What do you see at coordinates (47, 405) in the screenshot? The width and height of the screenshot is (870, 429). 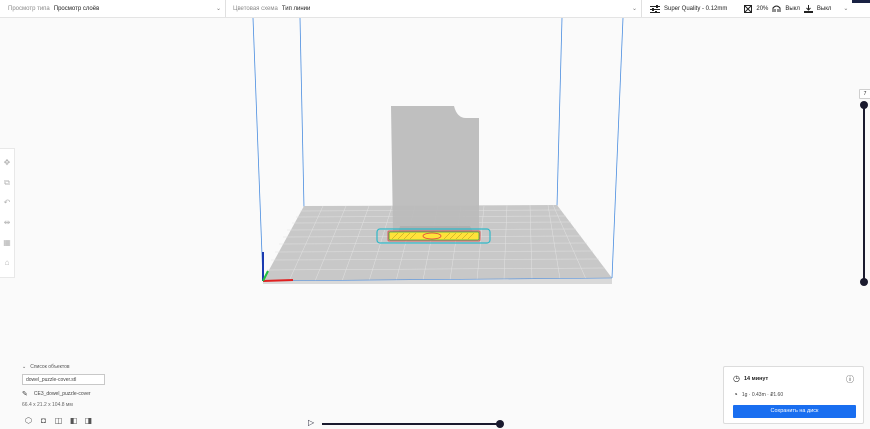 I see `object-dimensions: 66.4 x 21.2 x 104.8 мм` at bounding box center [47, 405].